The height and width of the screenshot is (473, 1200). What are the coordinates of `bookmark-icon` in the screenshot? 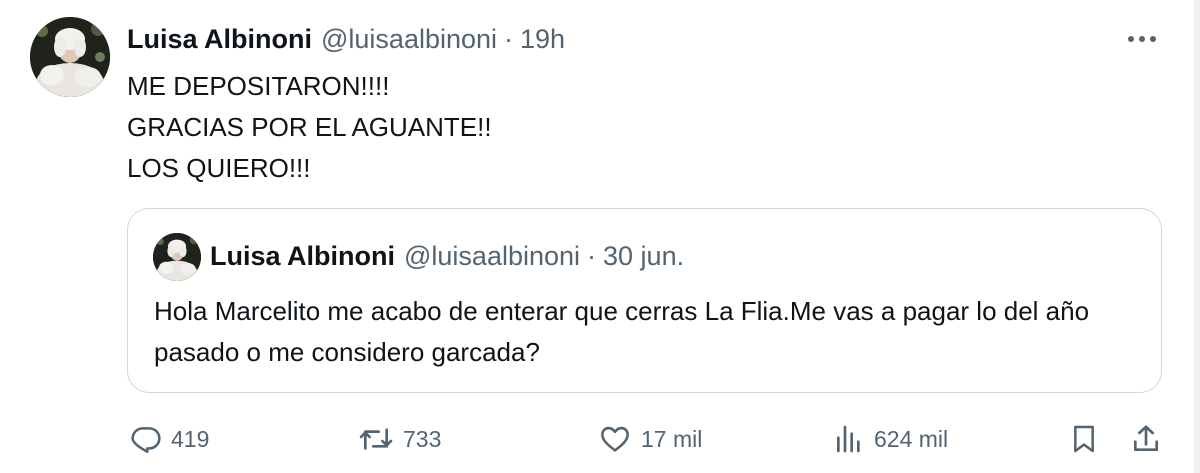 It's located at (1084, 439).